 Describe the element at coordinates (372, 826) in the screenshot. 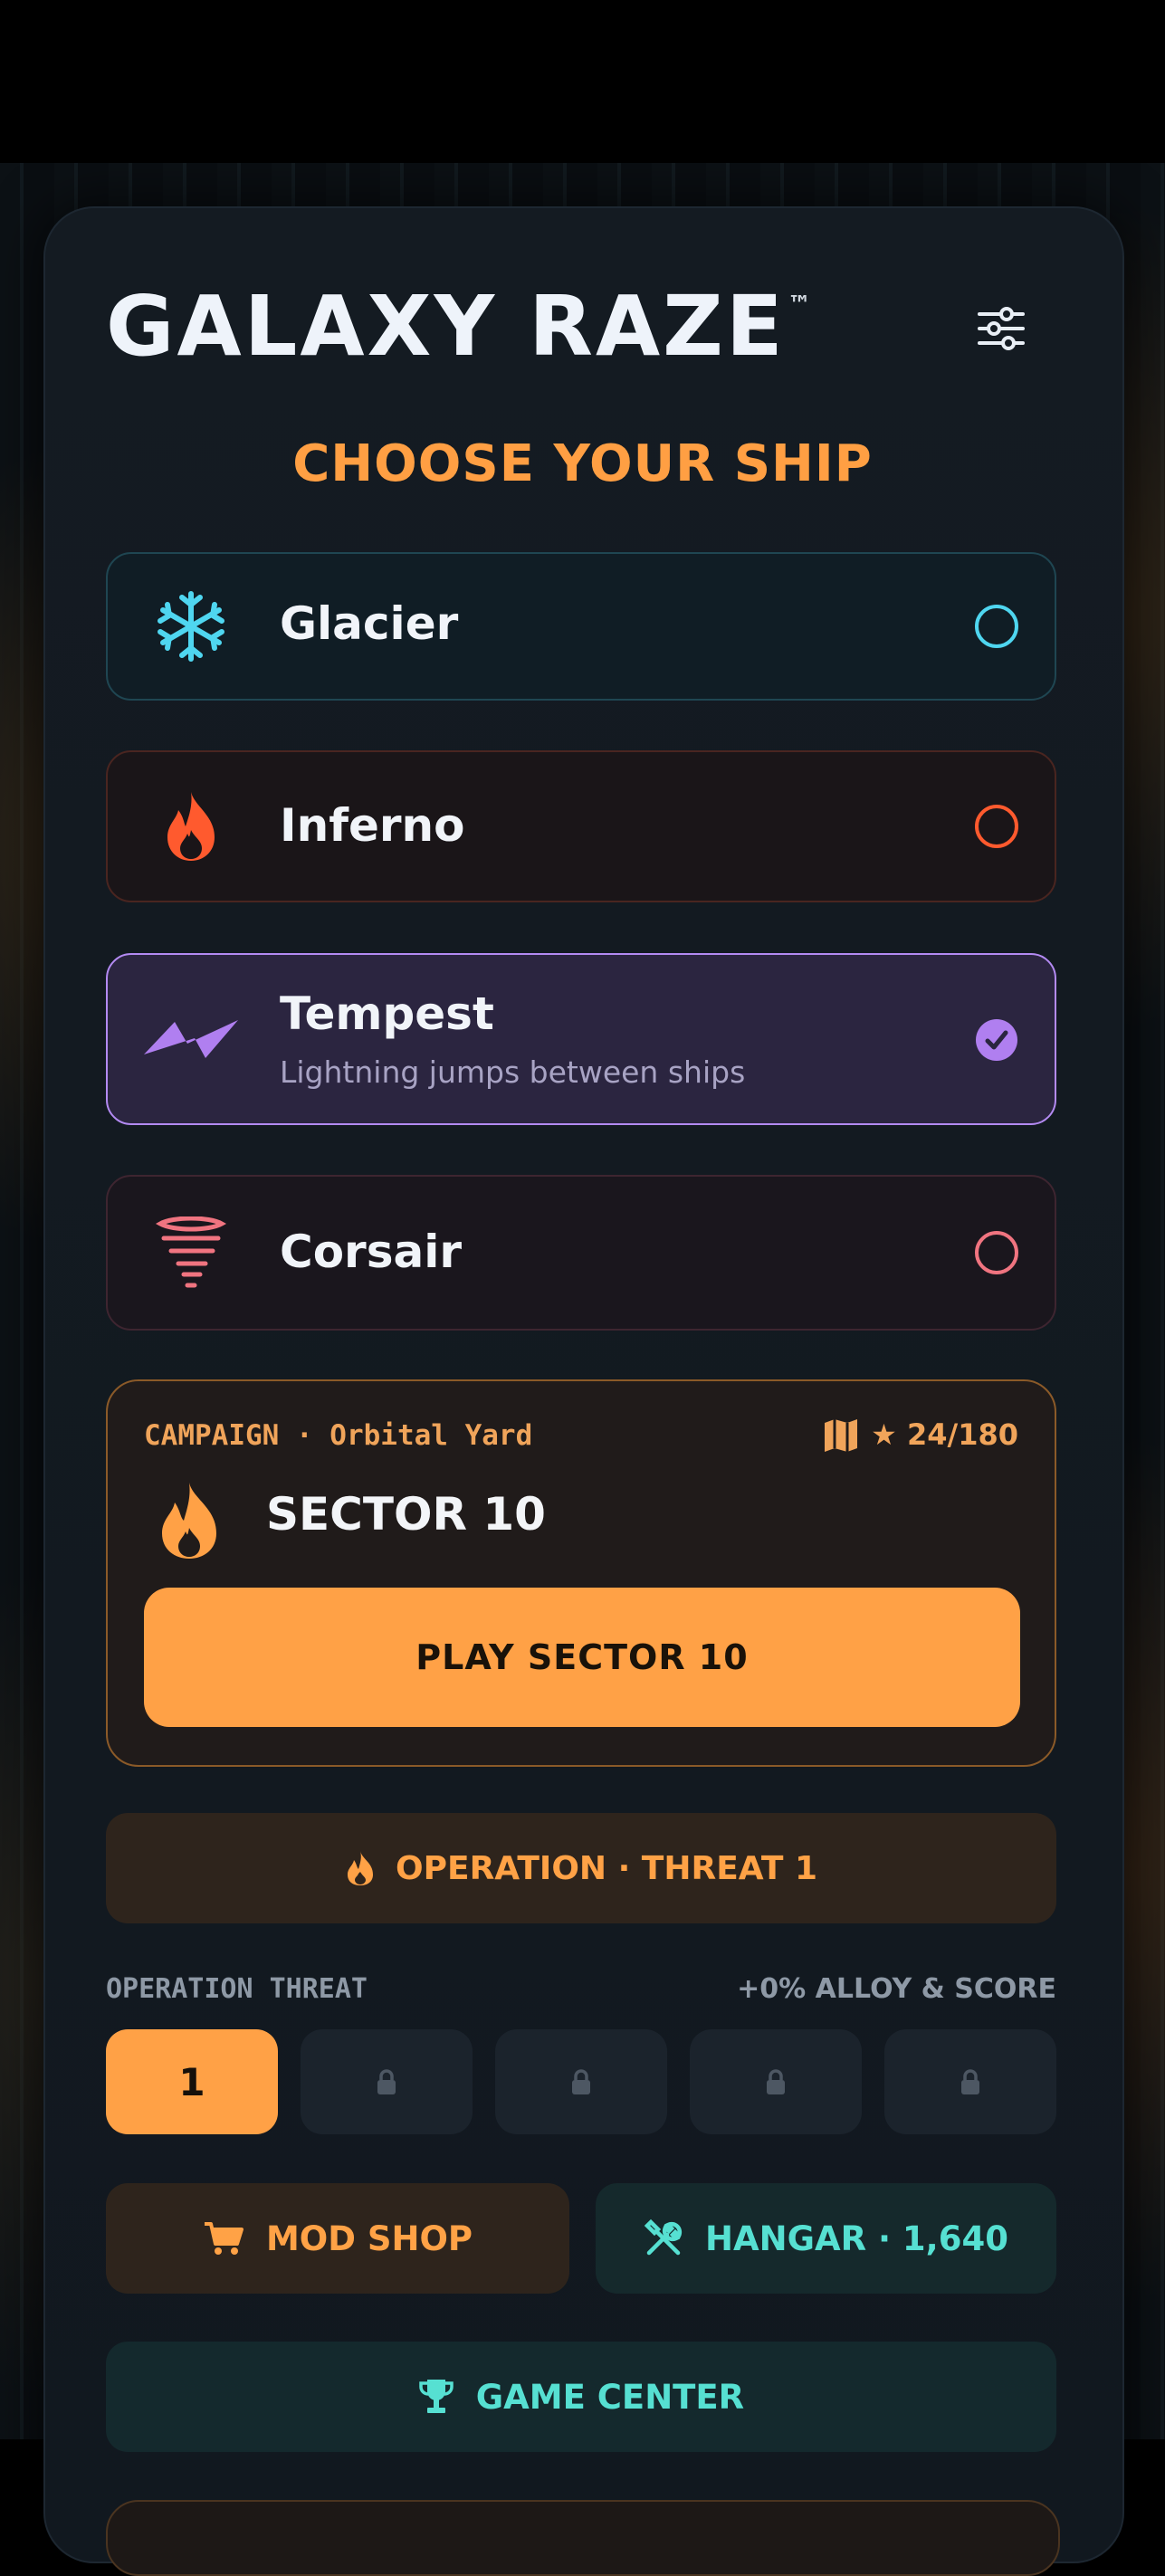

I see `ship-name-inferno: Inferno` at that location.